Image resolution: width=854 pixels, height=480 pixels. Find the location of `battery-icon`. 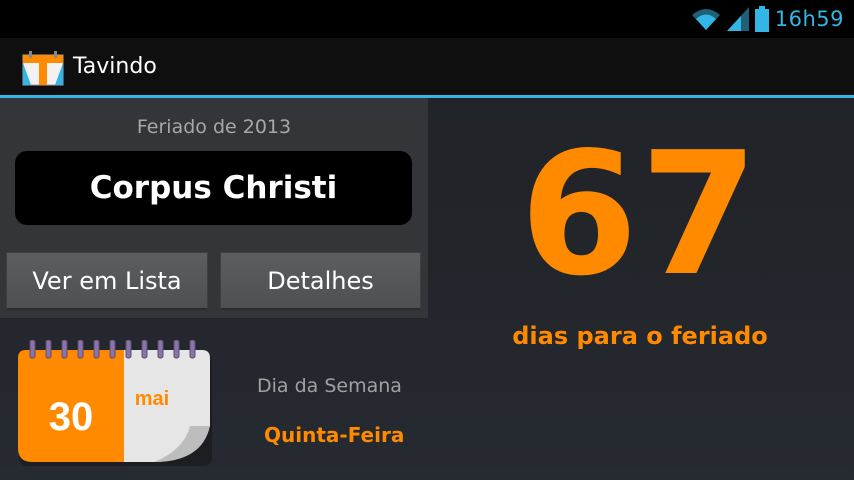

battery-icon is located at coordinates (761, 19).